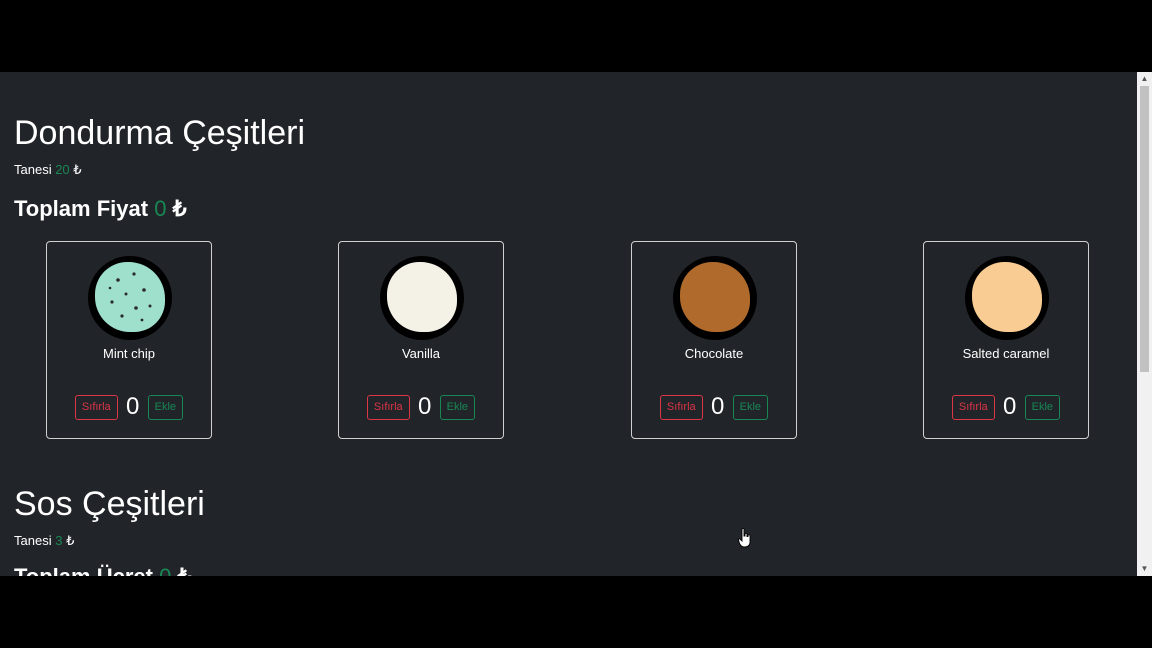  What do you see at coordinates (59, 540) in the screenshot?
I see `unit-price-value: 3` at bounding box center [59, 540].